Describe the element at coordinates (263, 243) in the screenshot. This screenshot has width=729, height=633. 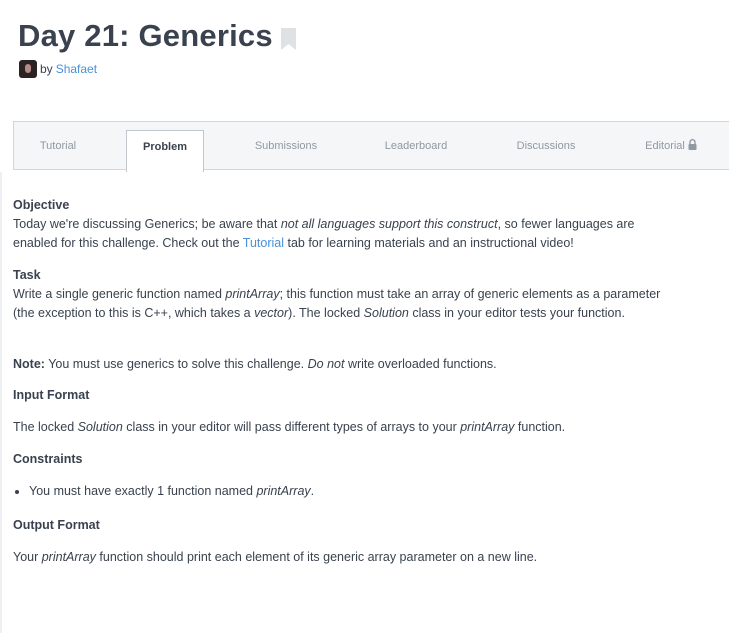
I see `tutorial-link: Tutorial` at that location.